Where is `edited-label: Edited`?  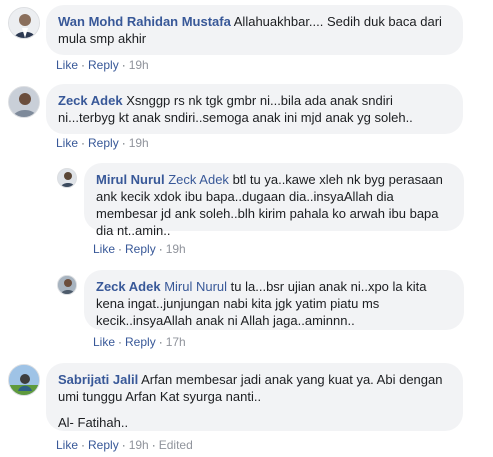
edited-label: Edited is located at coordinates (176, 445).